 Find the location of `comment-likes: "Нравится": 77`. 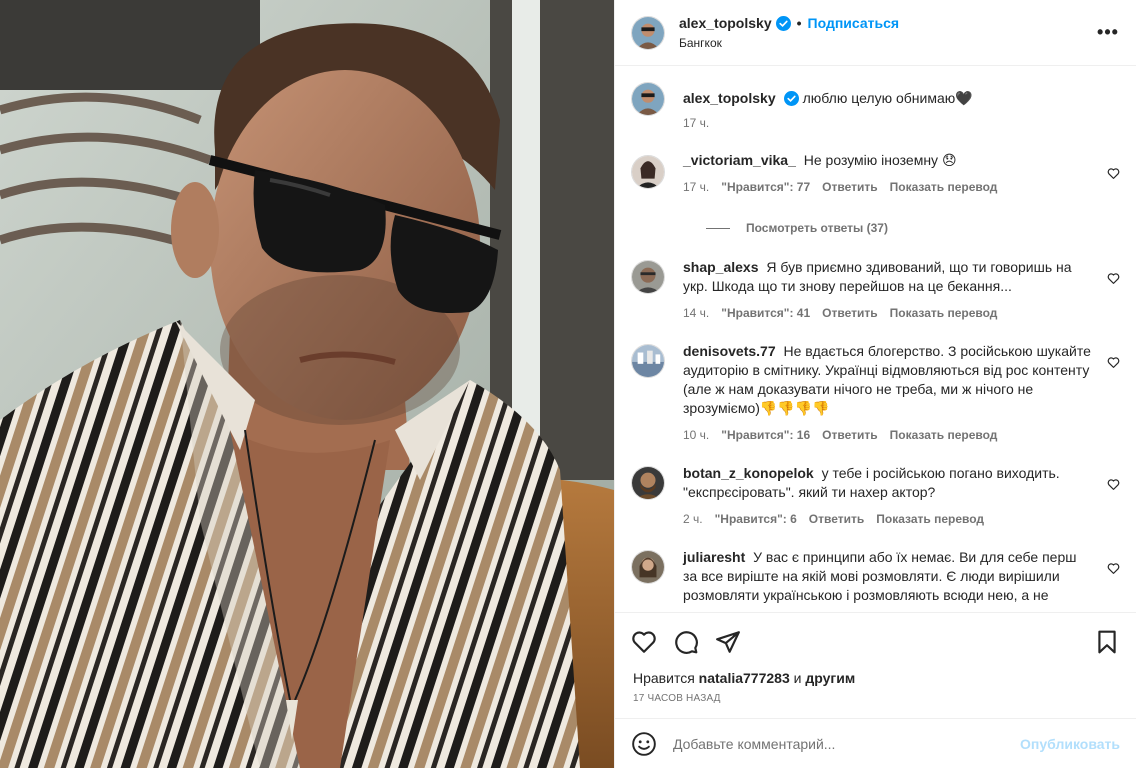

comment-likes: "Нравится": 77 is located at coordinates (765, 187).